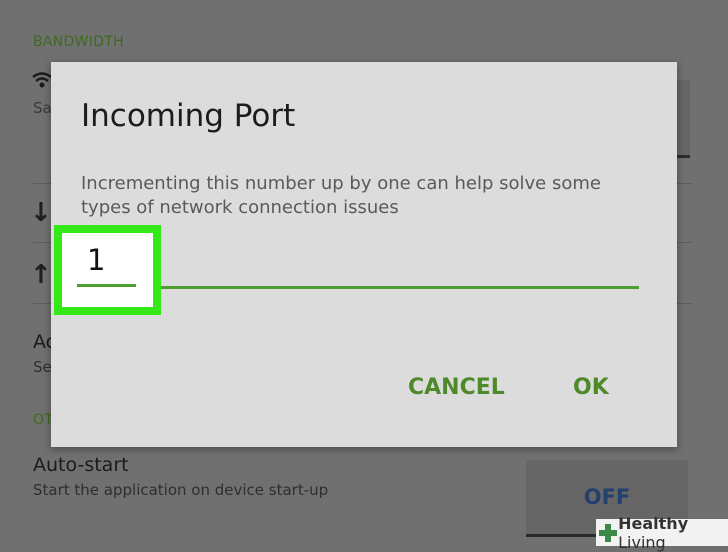 This screenshot has width=728, height=552. Describe the element at coordinates (96, 260) in the screenshot. I see `port-value-text: 1` at that location.